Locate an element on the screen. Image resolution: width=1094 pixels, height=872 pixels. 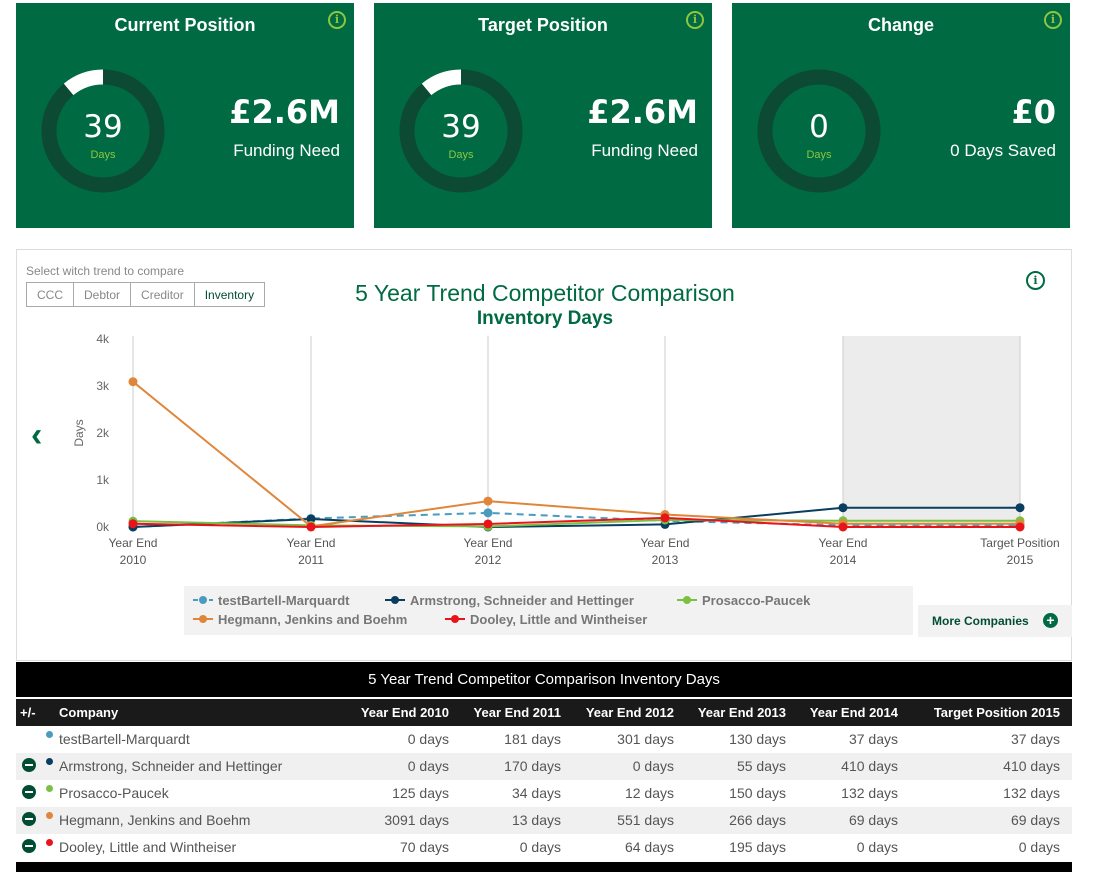
table-cell: 55 days is located at coordinates (761, 766).